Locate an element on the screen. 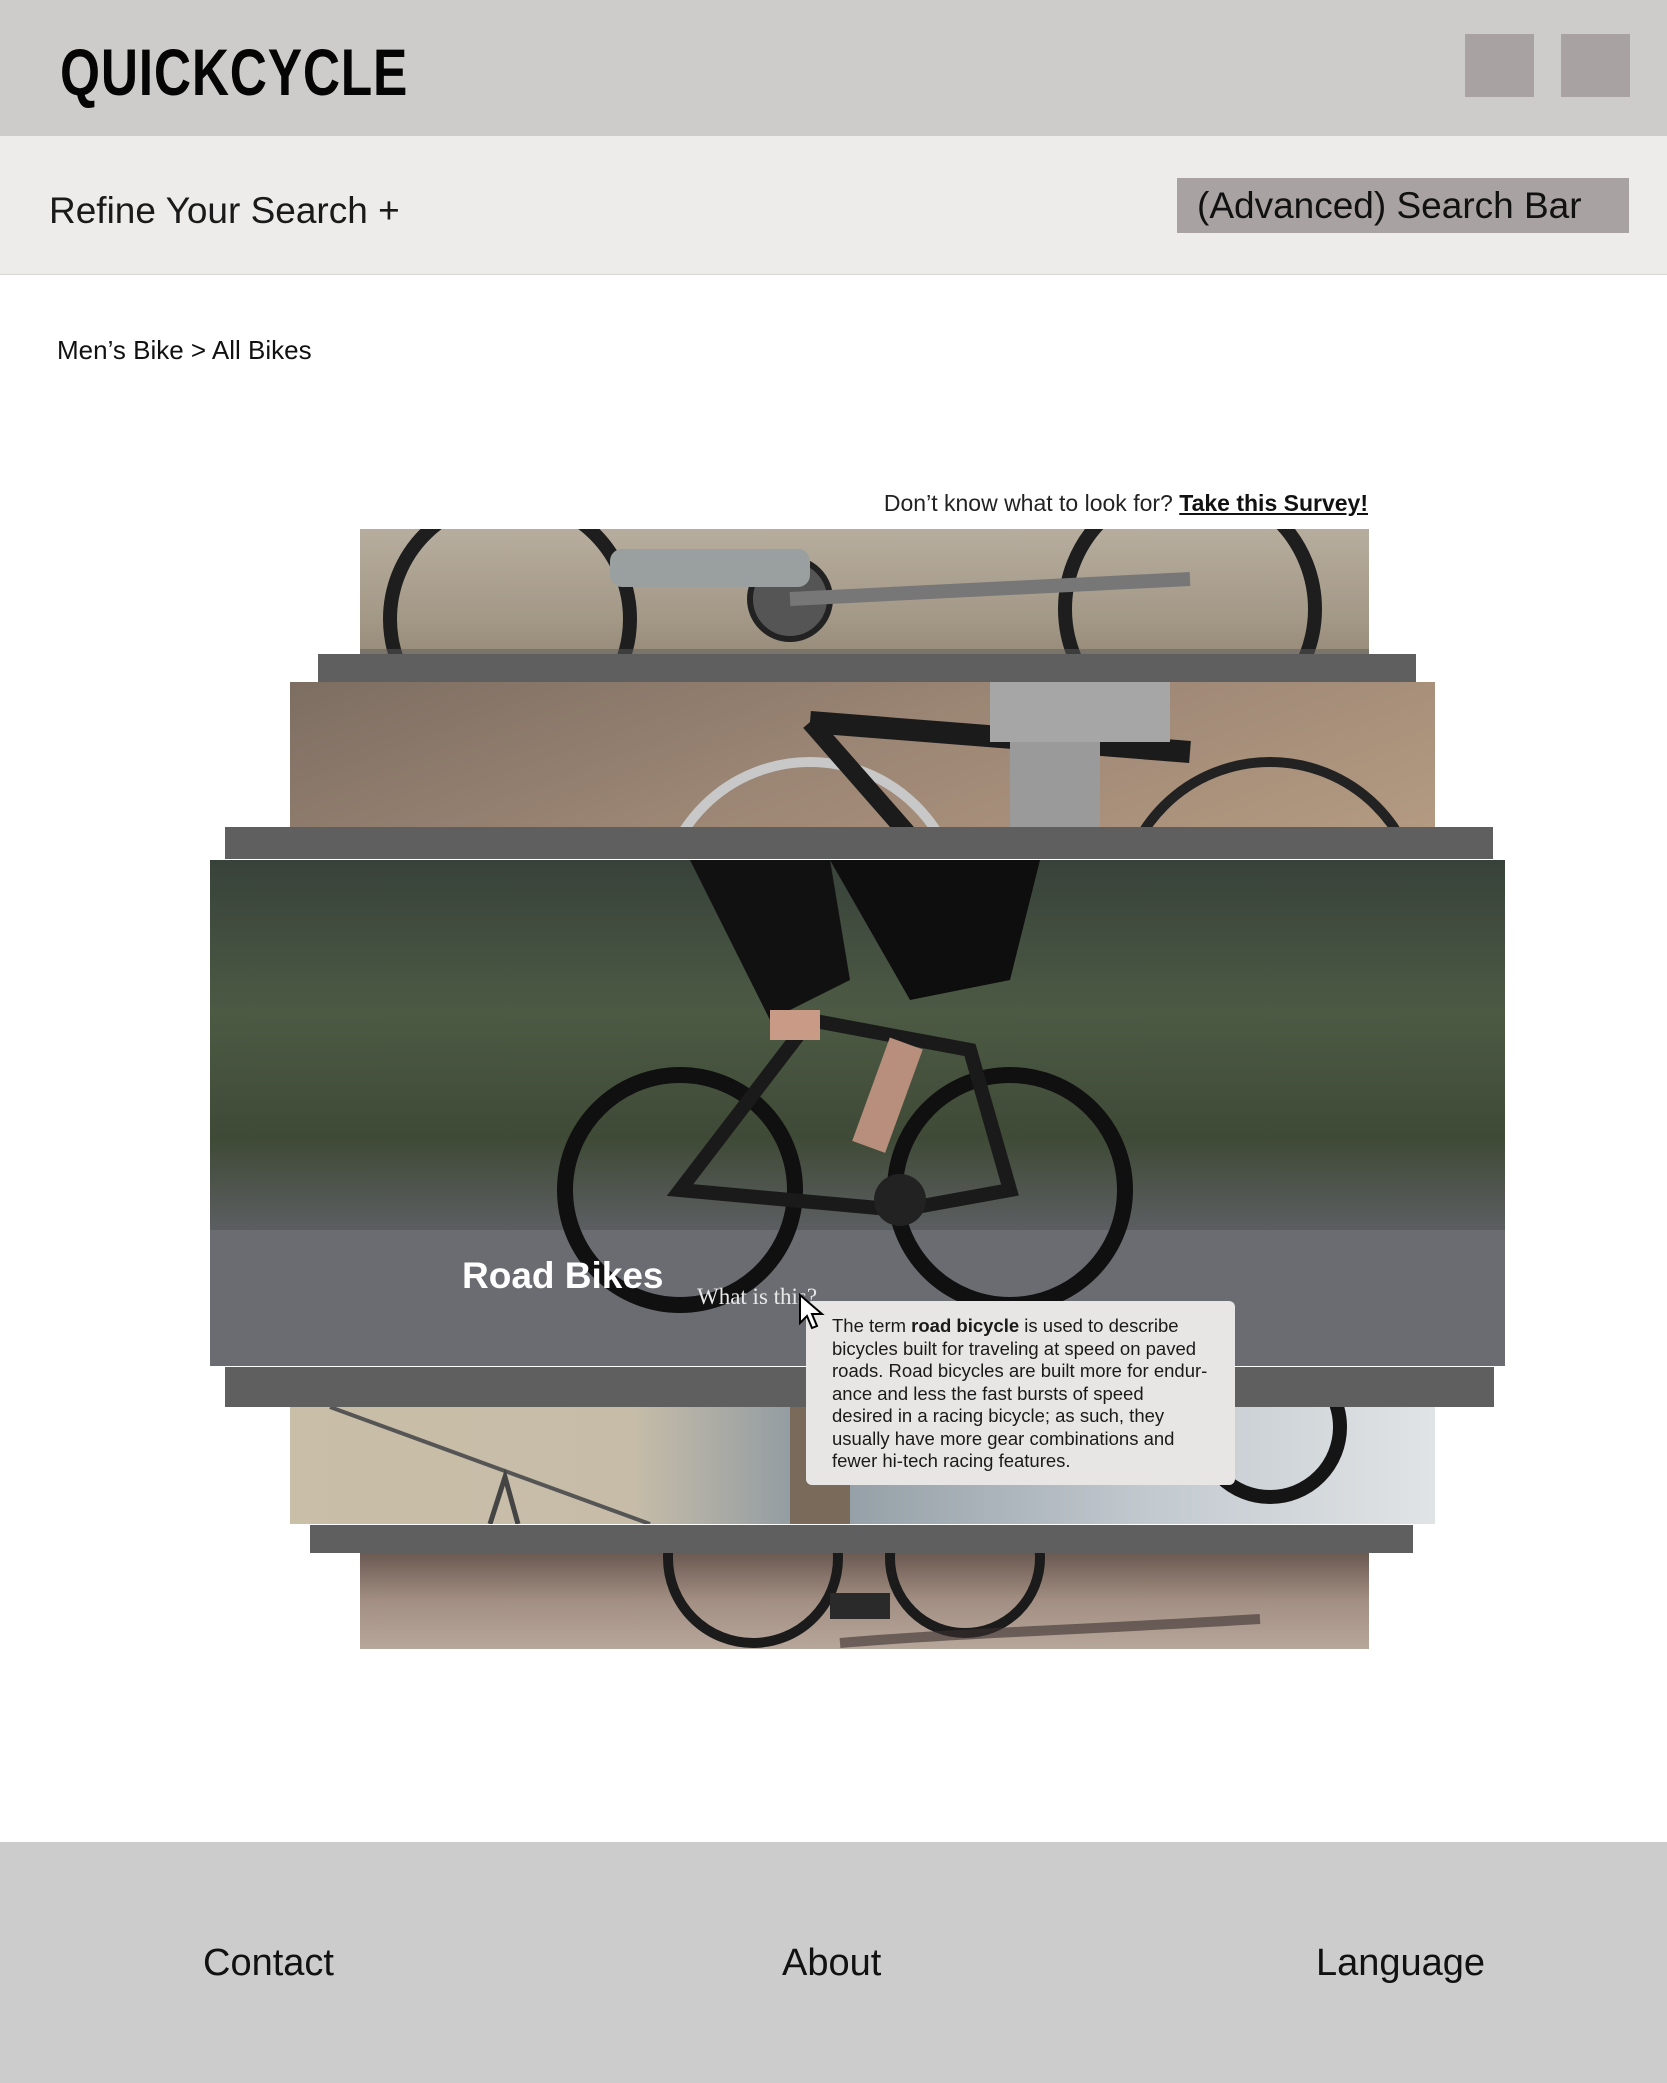 The height and width of the screenshot is (2083, 1667). footer-contact-link: Contact is located at coordinates (268, 1963).